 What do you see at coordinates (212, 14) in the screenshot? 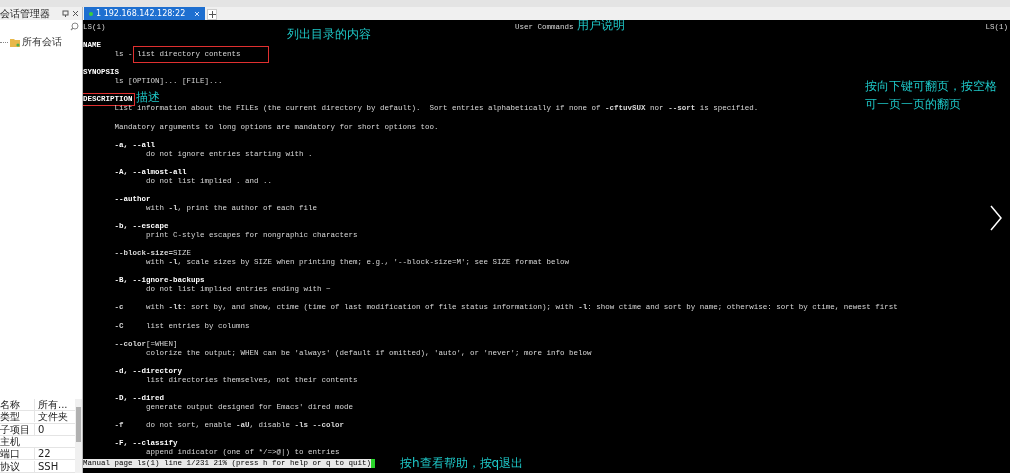
I see `new-tab-button` at bounding box center [212, 14].